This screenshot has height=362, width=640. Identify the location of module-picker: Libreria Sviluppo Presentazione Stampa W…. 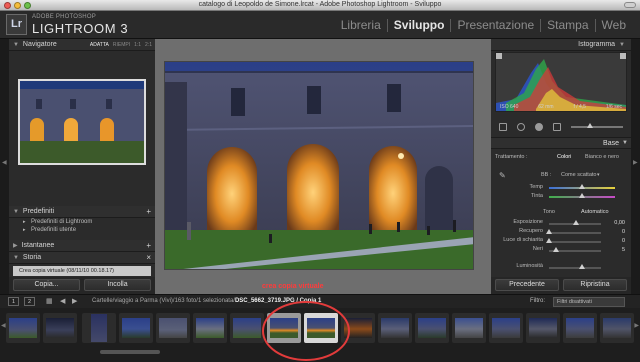
(483, 25).